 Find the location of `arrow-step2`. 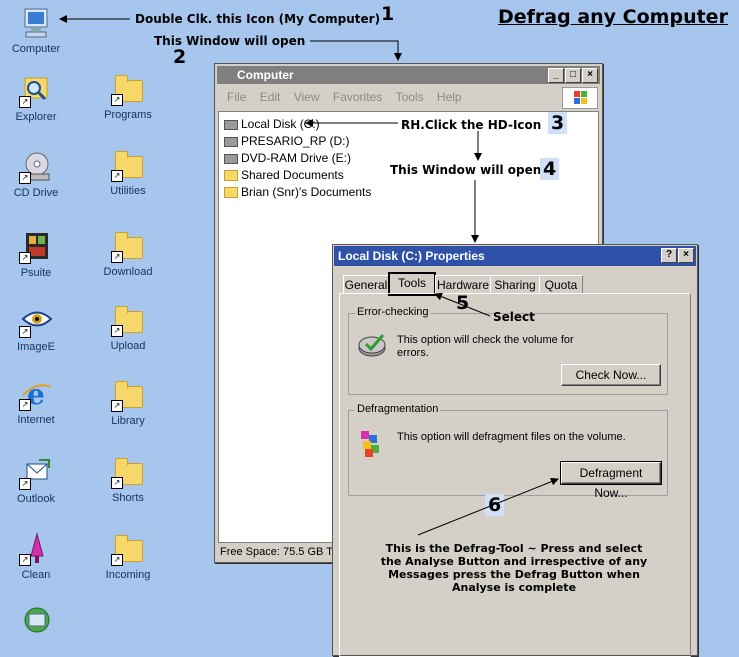

arrow-step2 is located at coordinates (356, 50).